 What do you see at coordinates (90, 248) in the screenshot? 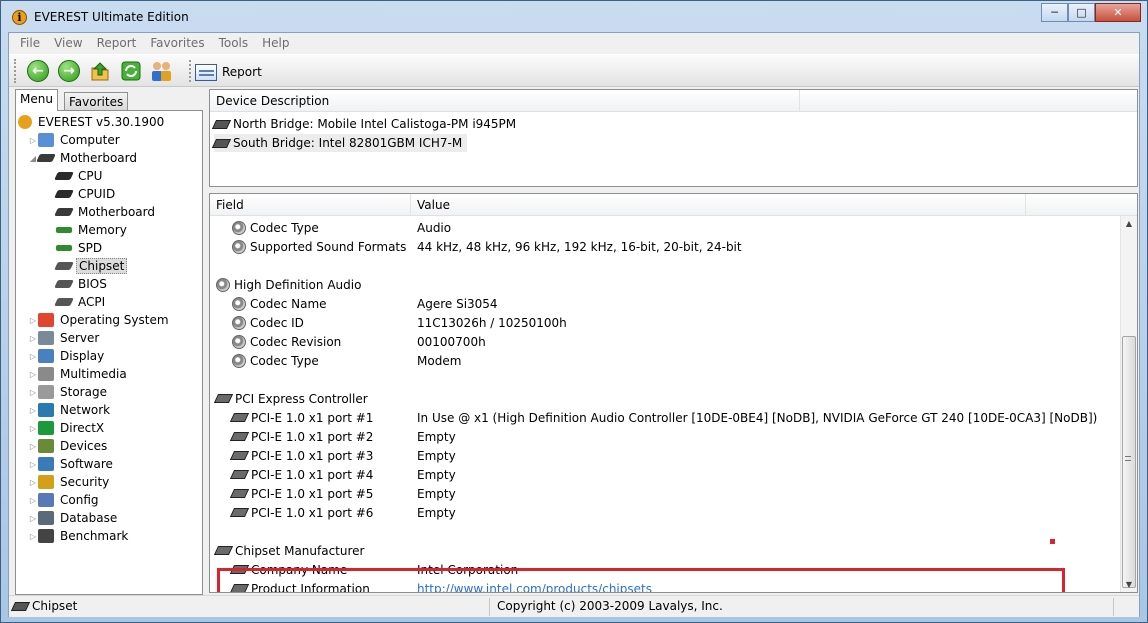
I see `tree-item-label: SPD` at bounding box center [90, 248].